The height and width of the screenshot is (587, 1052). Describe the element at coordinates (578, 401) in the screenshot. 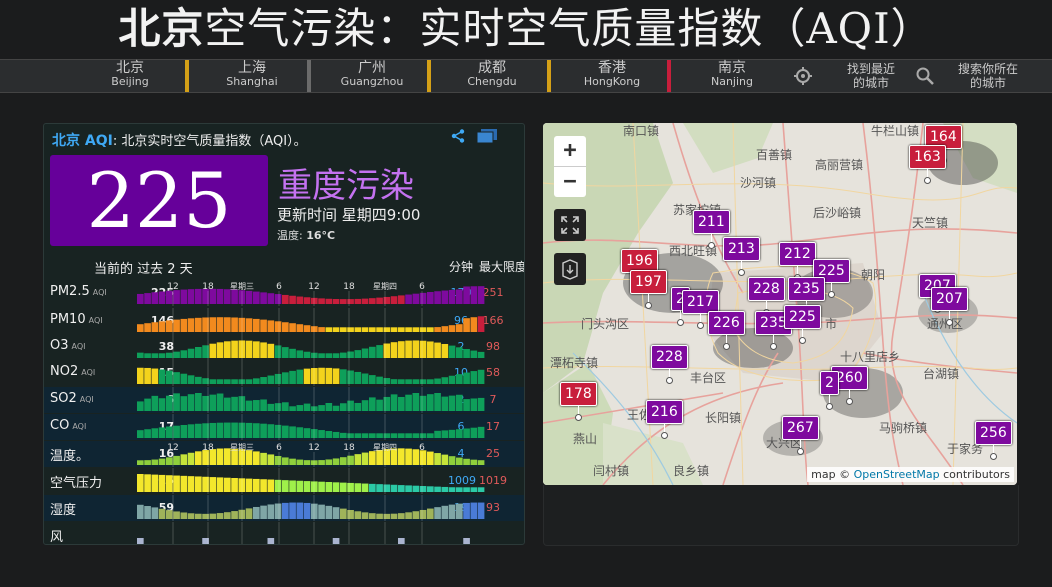

I see `station-marker: 178` at that location.